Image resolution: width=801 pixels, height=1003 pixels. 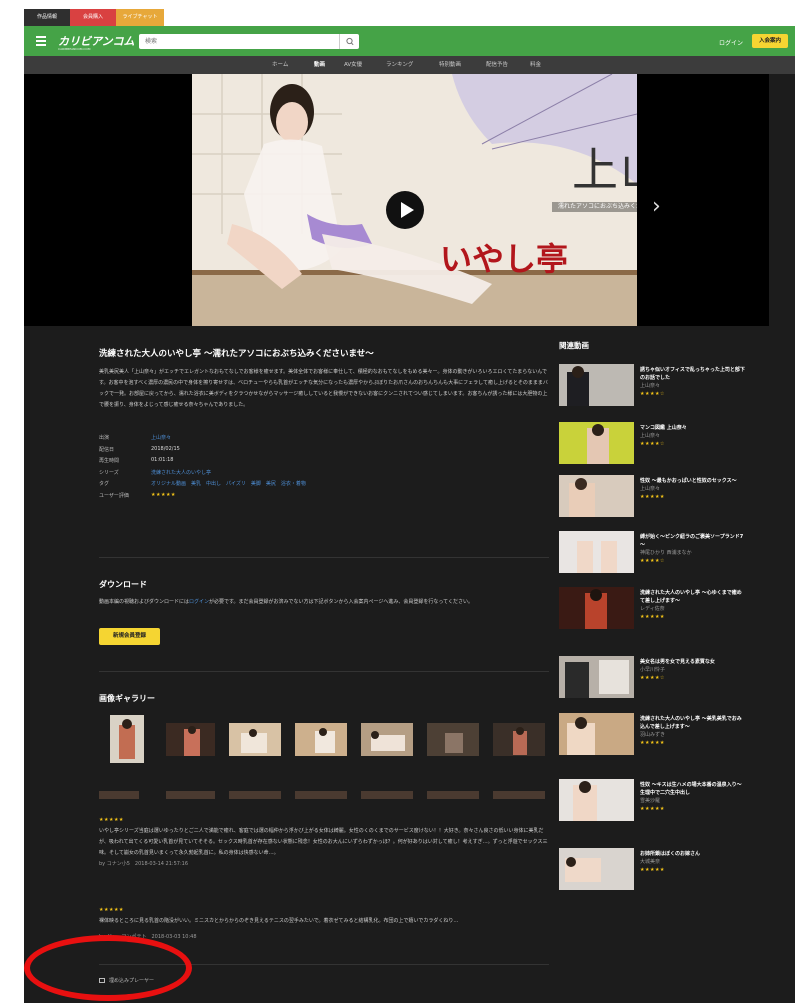 I want to click on meta-series-link: 洗練された大人のいやし亭, so click(x=181, y=472).